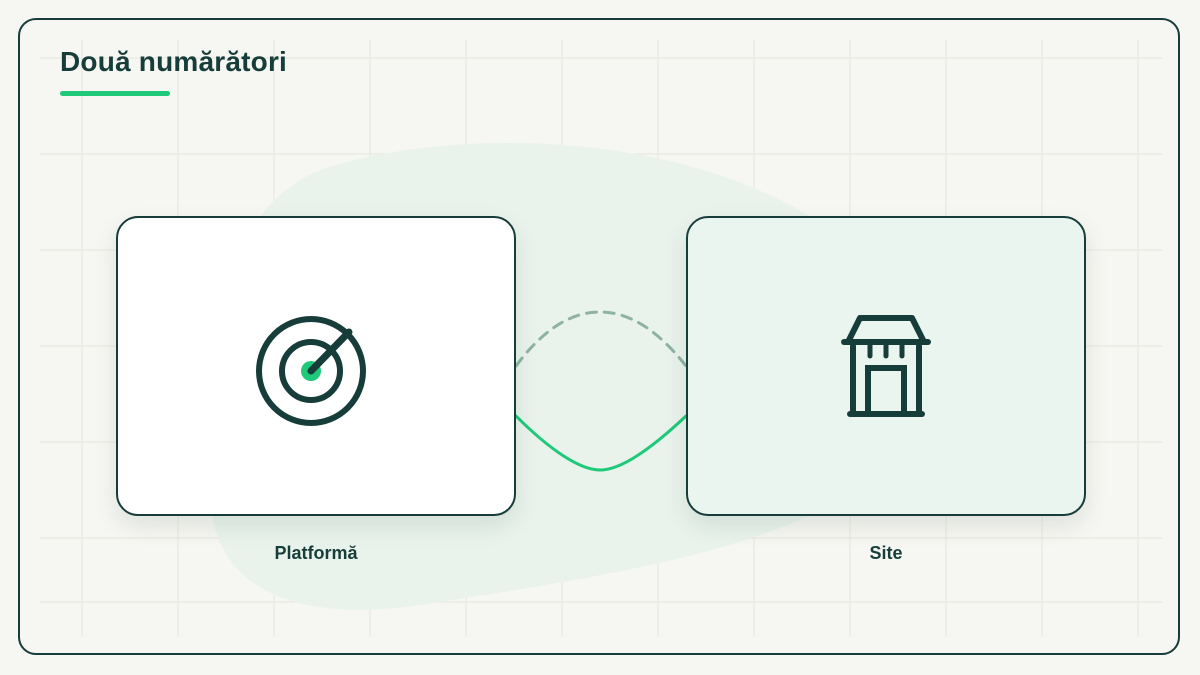 This screenshot has width=1200, height=675. I want to click on node-site, so click(886, 366).